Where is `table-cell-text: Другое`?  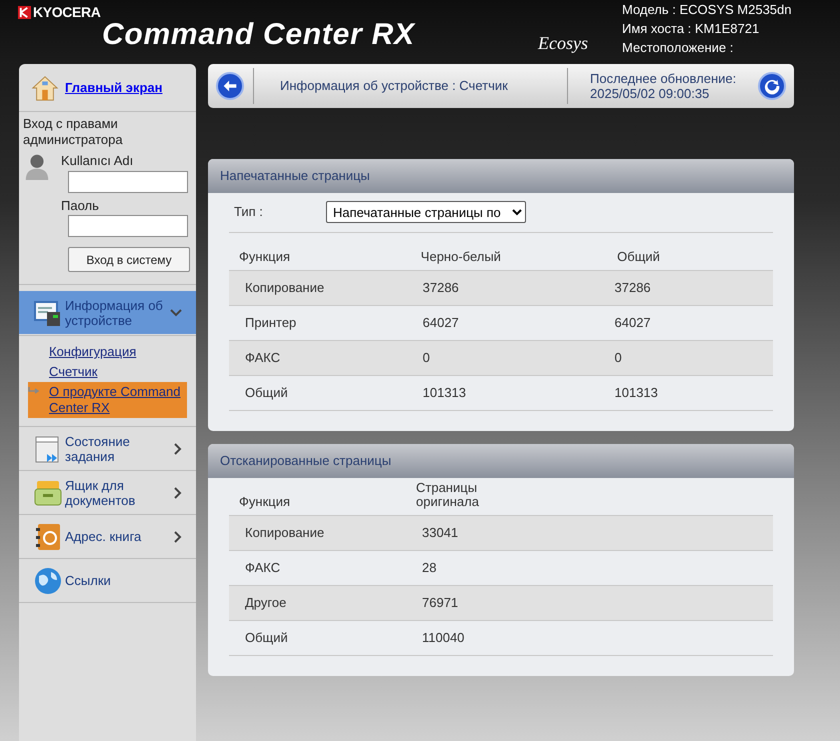 table-cell-text: Другое is located at coordinates (266, 603).